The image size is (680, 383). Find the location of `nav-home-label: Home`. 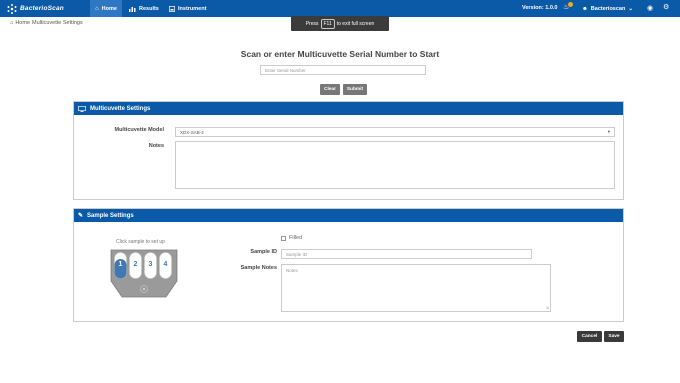

nav-home-label: Home is located at coordinates (109, 8).